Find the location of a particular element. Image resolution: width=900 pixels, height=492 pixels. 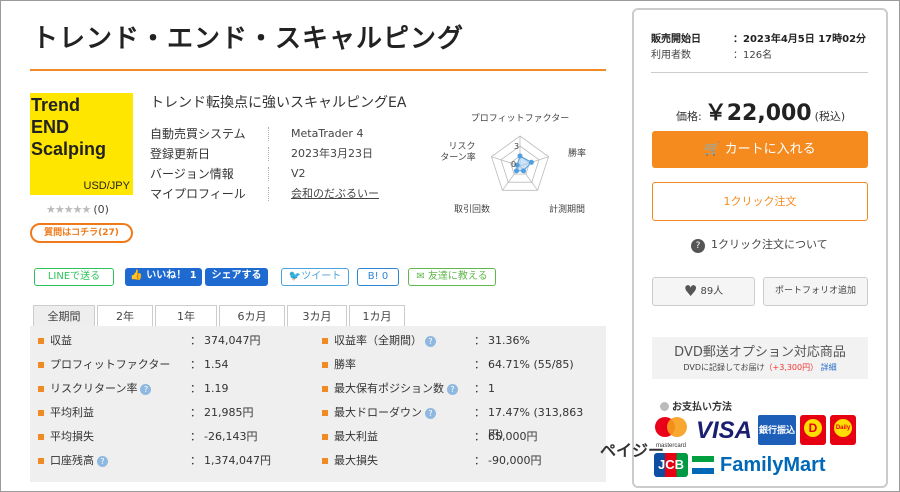

stat-row: 勝率： 64.71% (55/85) is located at coordinates (457, 365).